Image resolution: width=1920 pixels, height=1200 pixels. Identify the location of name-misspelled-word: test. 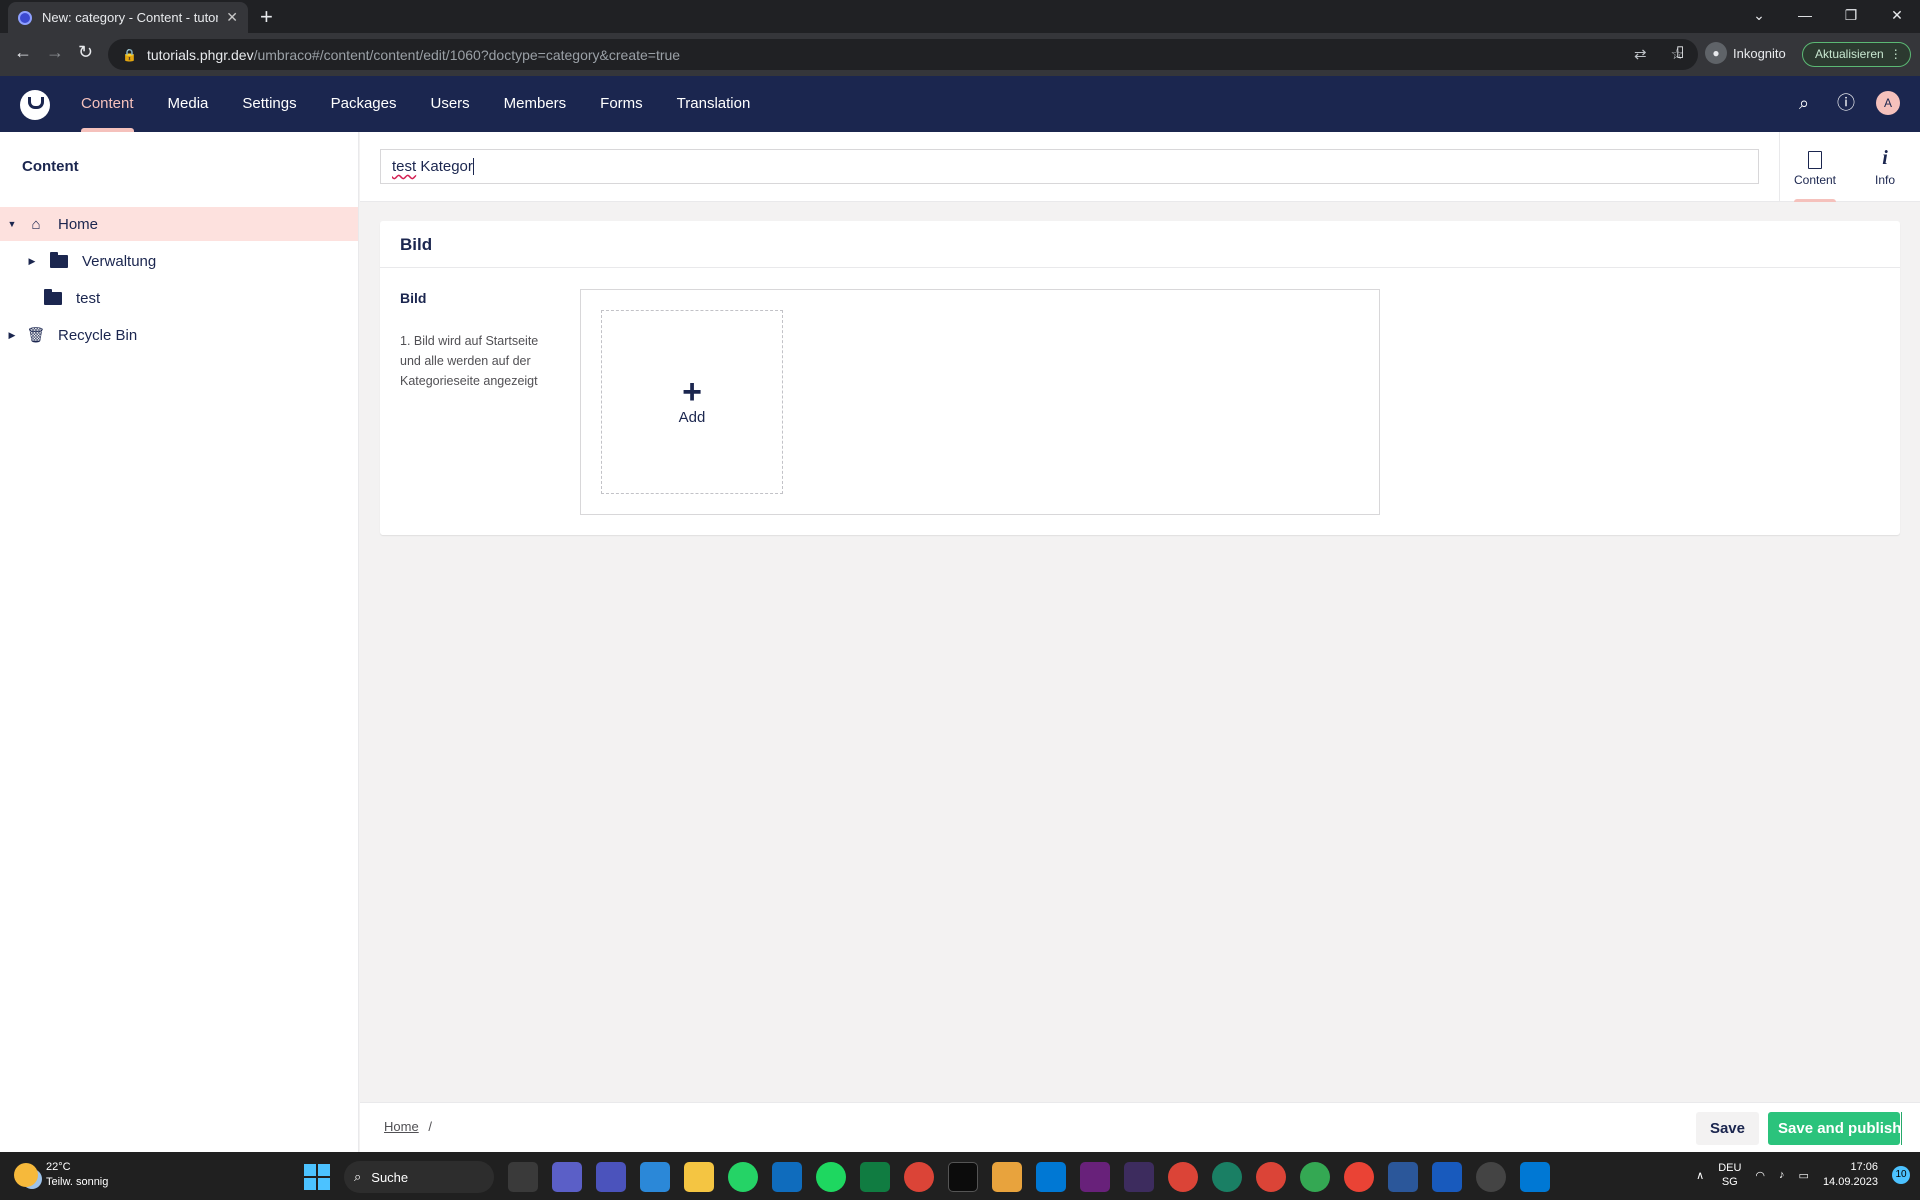
(404, 166).